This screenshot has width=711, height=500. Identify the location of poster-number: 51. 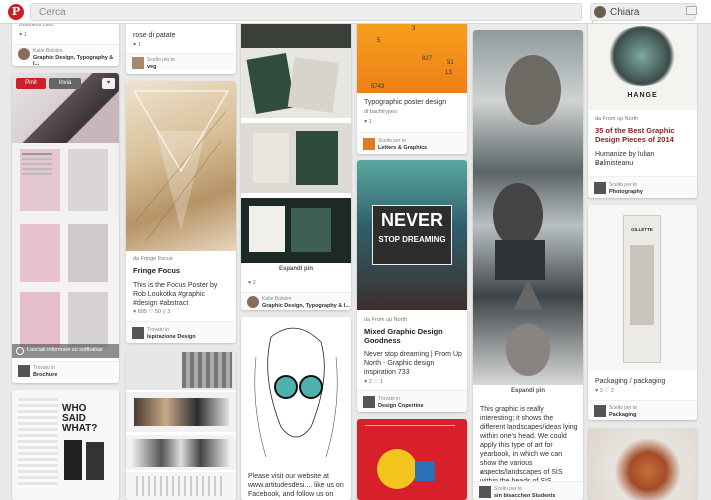
(450, 63).